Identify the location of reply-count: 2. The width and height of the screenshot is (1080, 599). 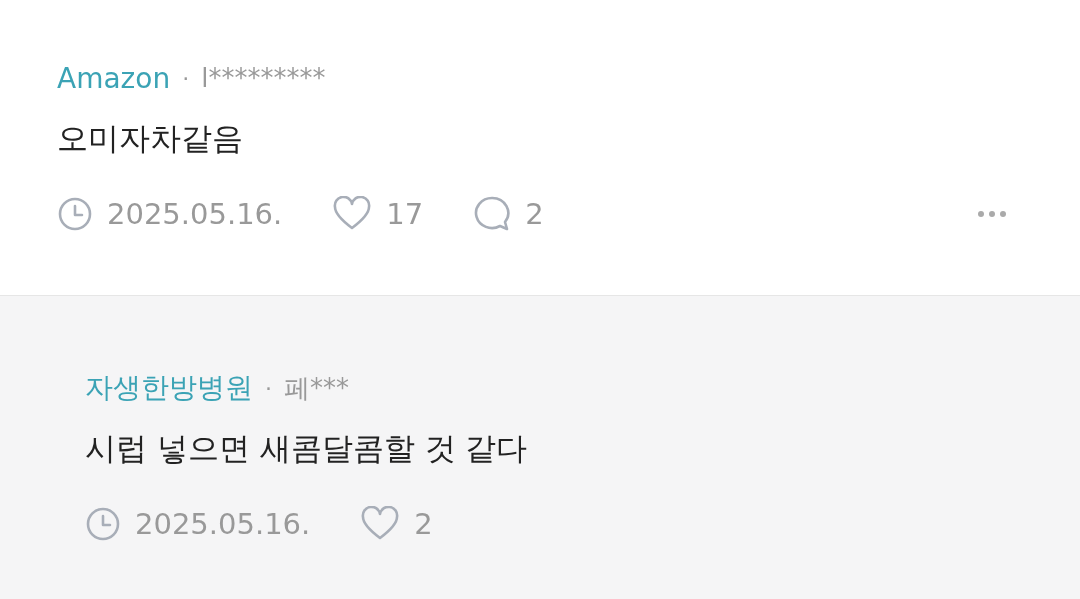
(534, 214).